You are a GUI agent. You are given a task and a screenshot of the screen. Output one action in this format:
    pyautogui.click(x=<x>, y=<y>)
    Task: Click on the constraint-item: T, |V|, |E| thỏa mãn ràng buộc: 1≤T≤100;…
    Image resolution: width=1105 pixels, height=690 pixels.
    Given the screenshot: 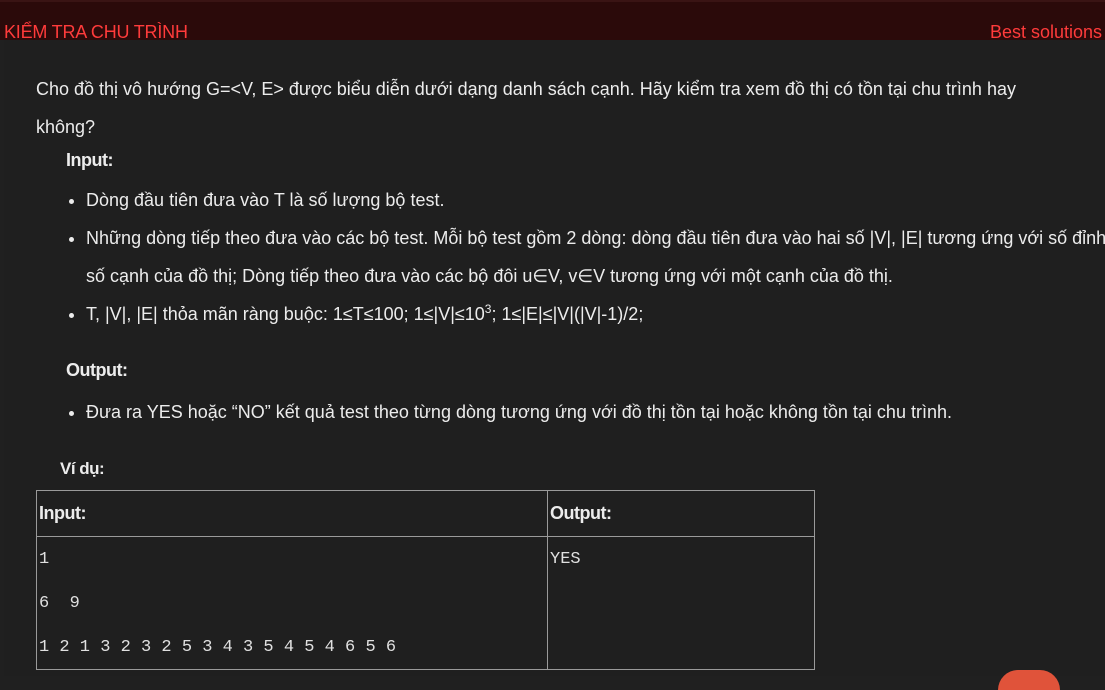 What is the action you would take?
    pyautogui.click(x=595, y=314)
    